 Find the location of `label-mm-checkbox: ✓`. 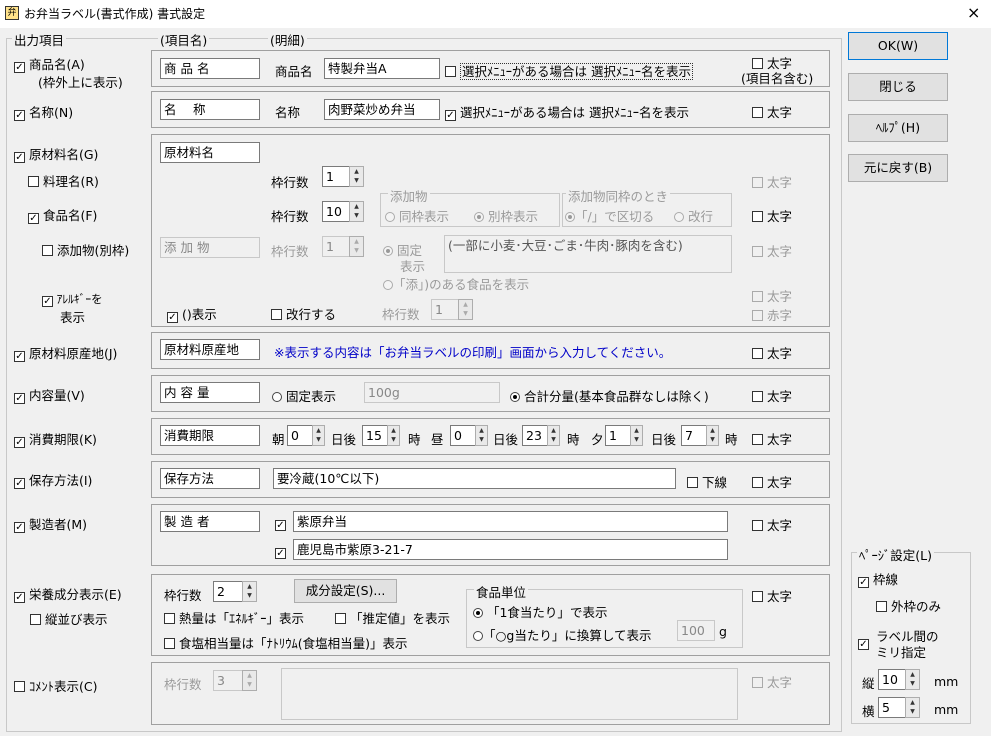

label-mm-checkbox: ✓ is located at coordinates (863, 642).